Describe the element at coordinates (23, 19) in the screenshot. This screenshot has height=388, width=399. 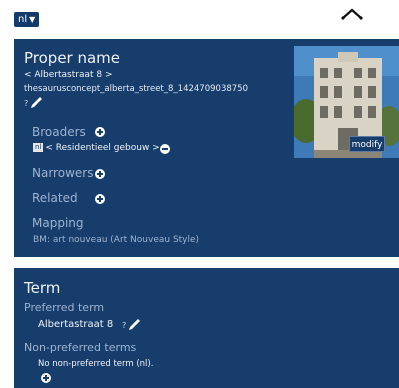
I see `language-select-value: nl` at that location.